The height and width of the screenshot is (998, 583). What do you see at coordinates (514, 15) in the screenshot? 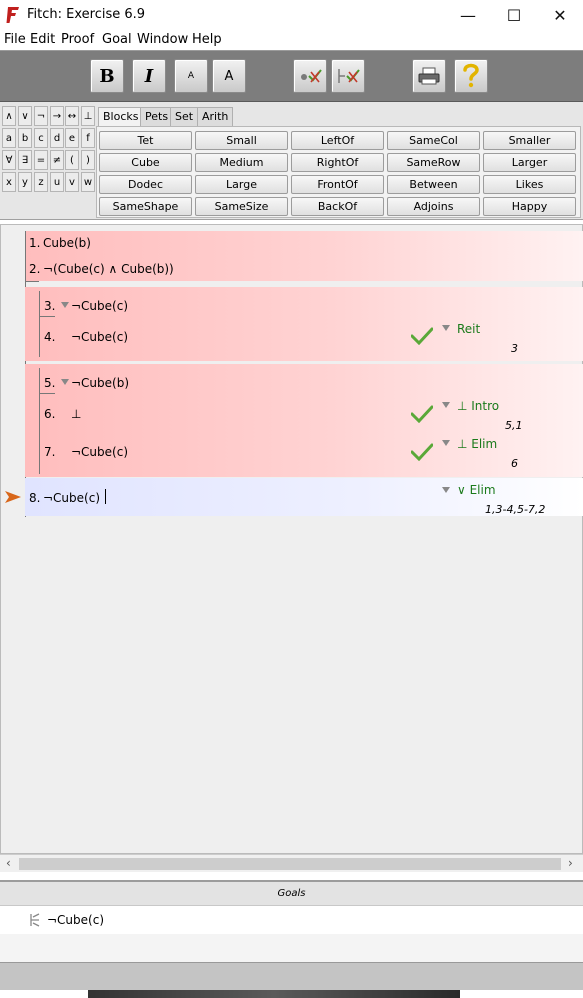
I see `maximize-button: ☐` at bounding box center [514, 15].